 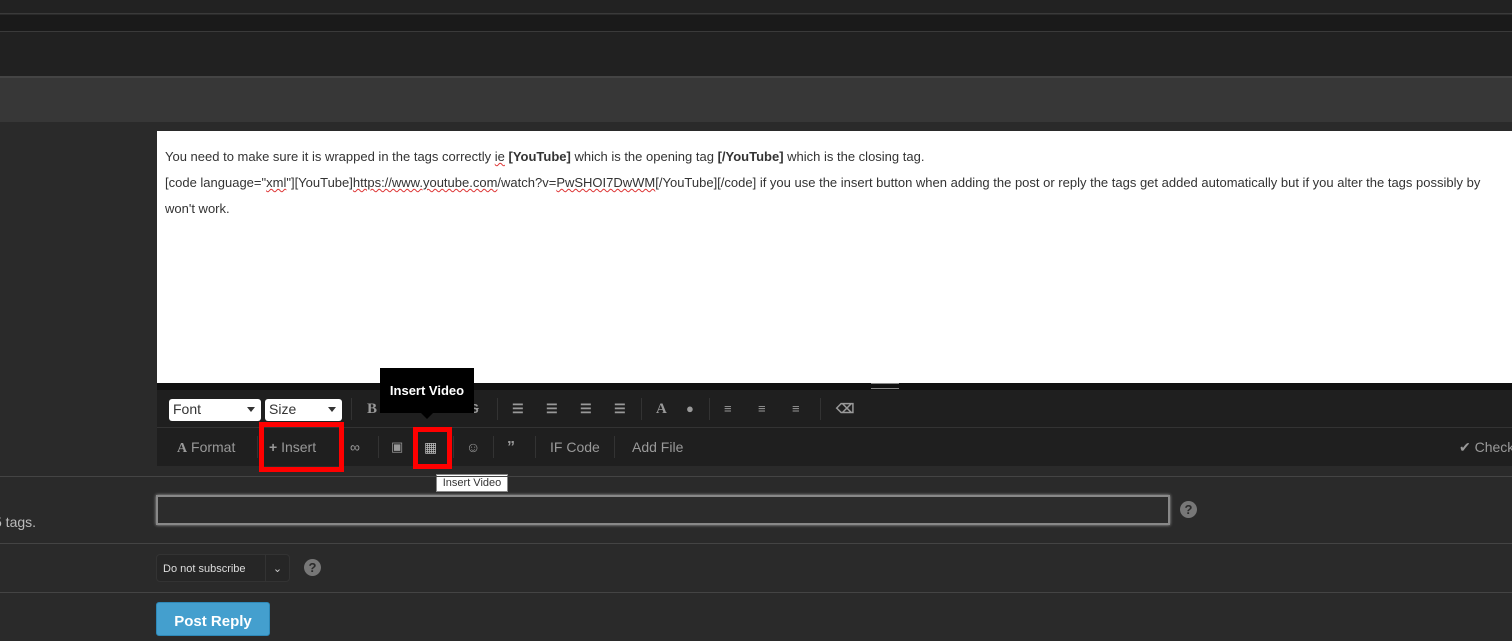 I want to click on smiley-icon: ☺, so click(x=473, y=447).